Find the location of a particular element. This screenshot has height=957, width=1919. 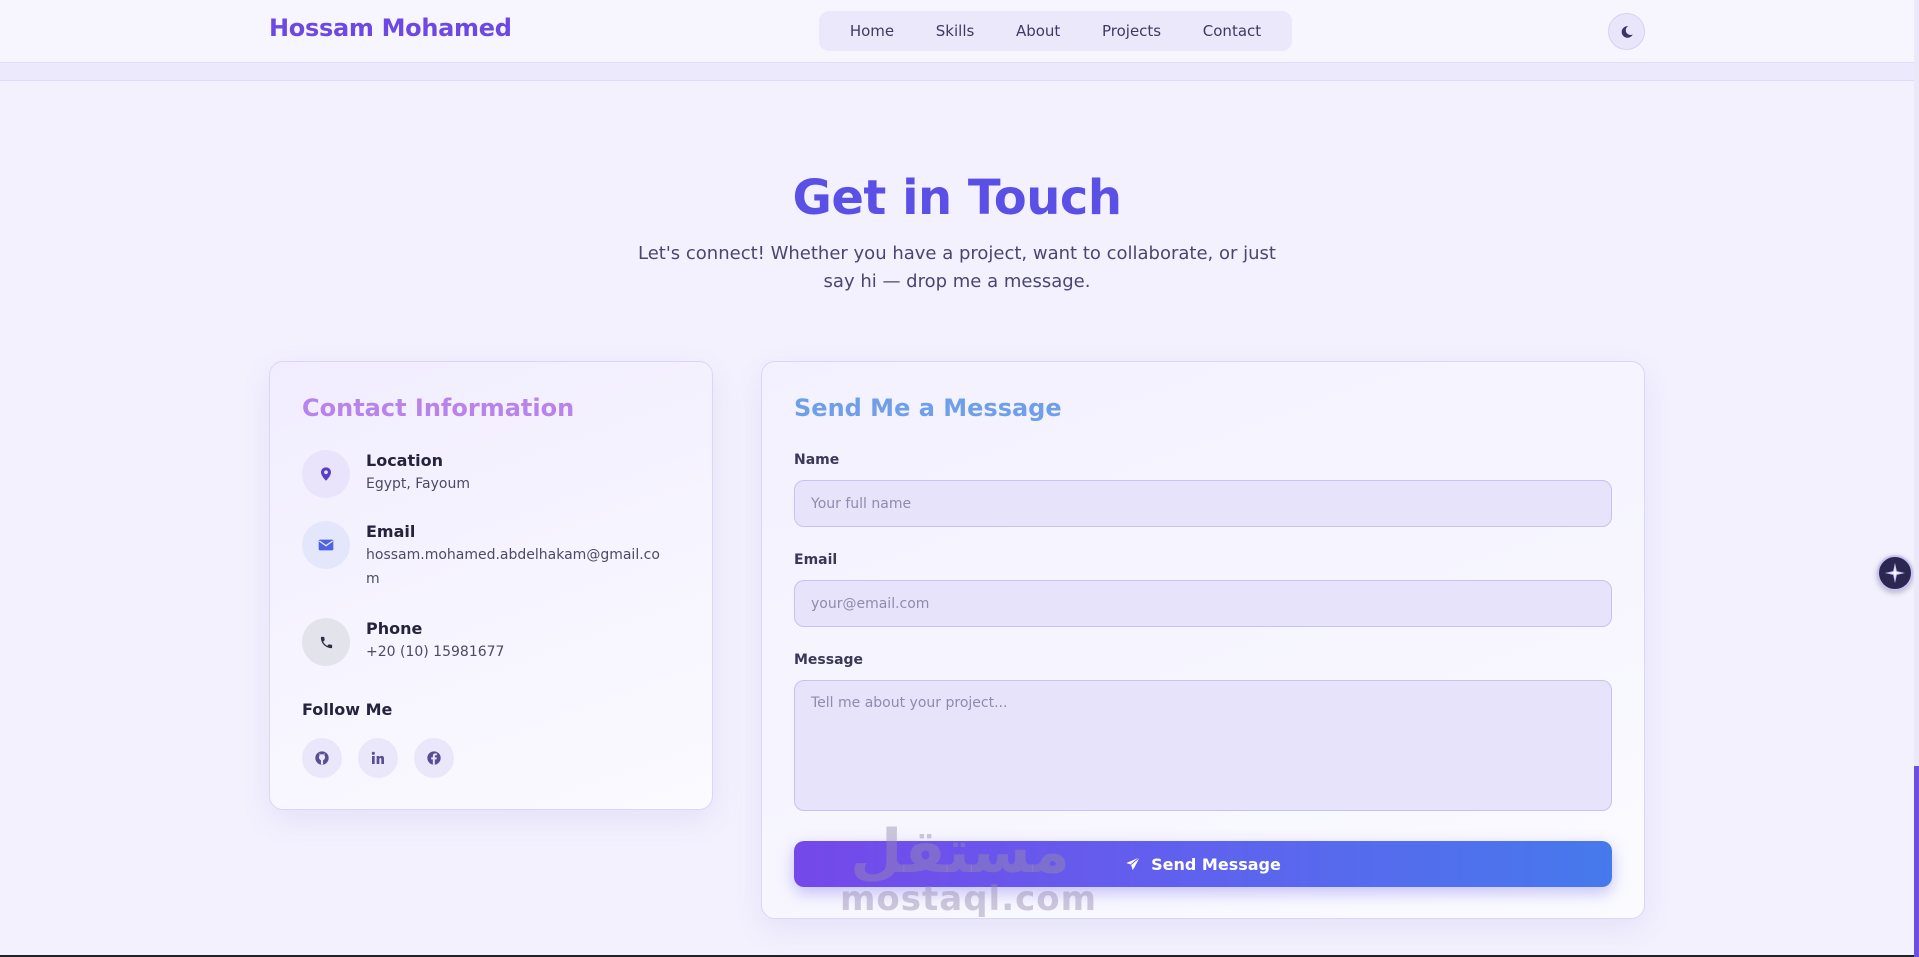

message-form-title: Send Me a Message is located at coordinates (928, 408).